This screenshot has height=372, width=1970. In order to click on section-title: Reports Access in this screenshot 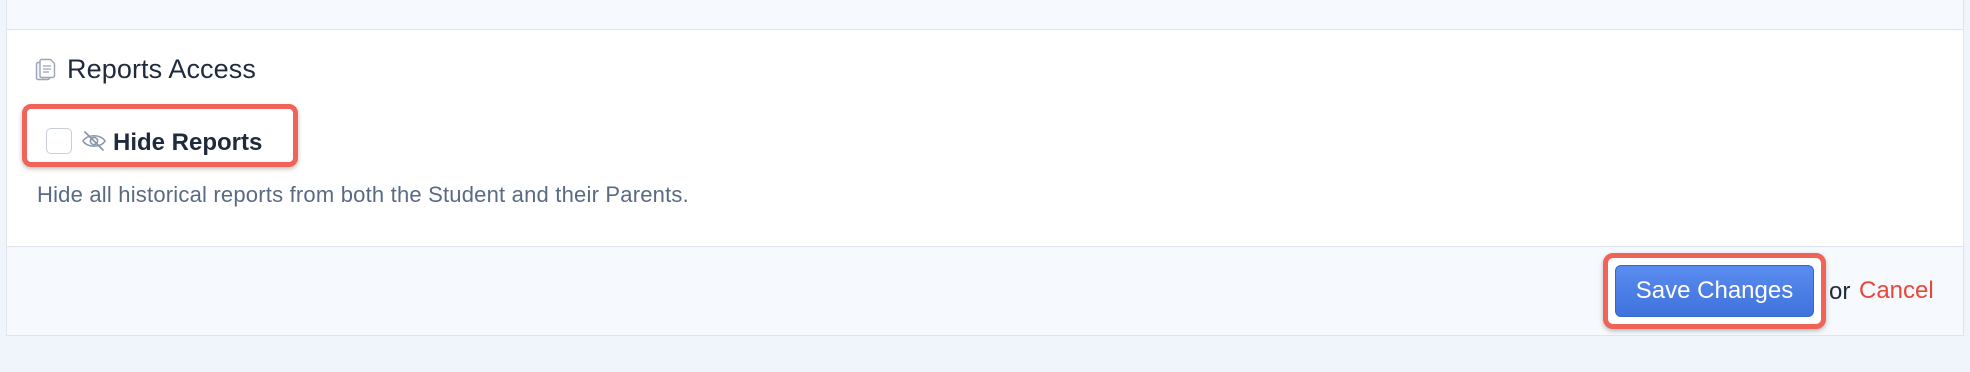, I will do `click(161, 69)`.